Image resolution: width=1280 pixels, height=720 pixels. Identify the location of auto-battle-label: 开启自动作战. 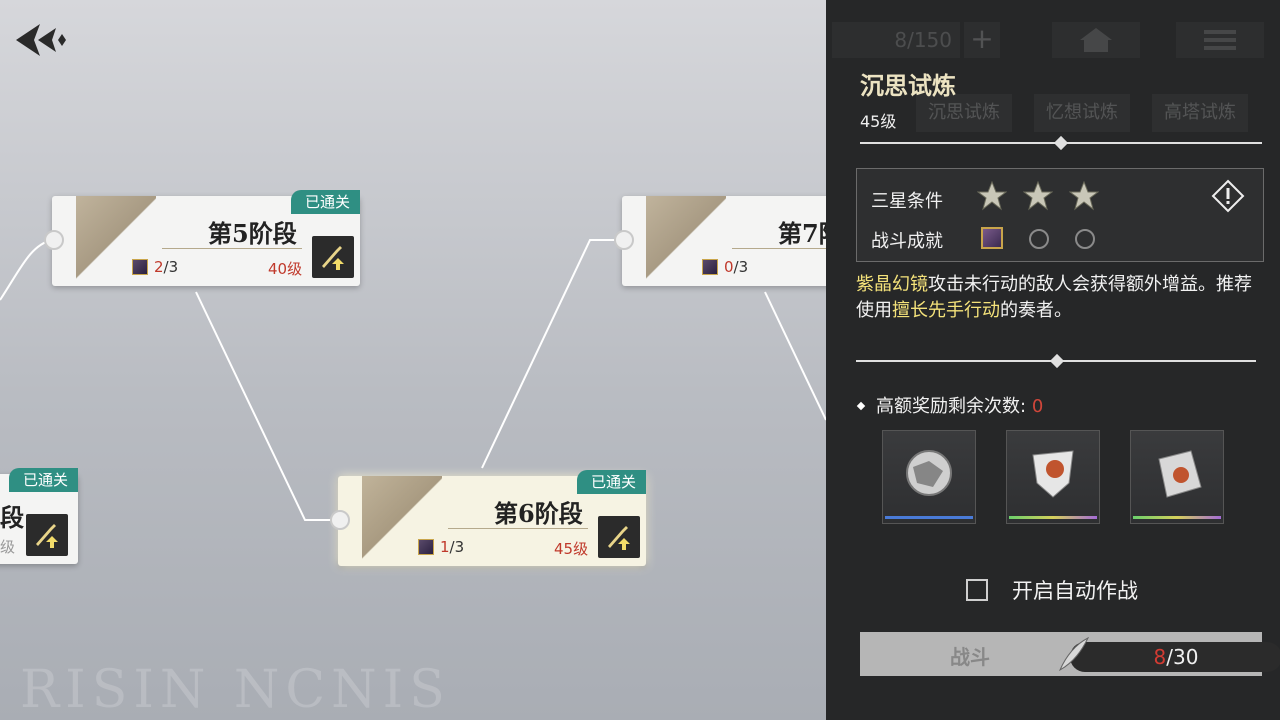
(1075, 591).